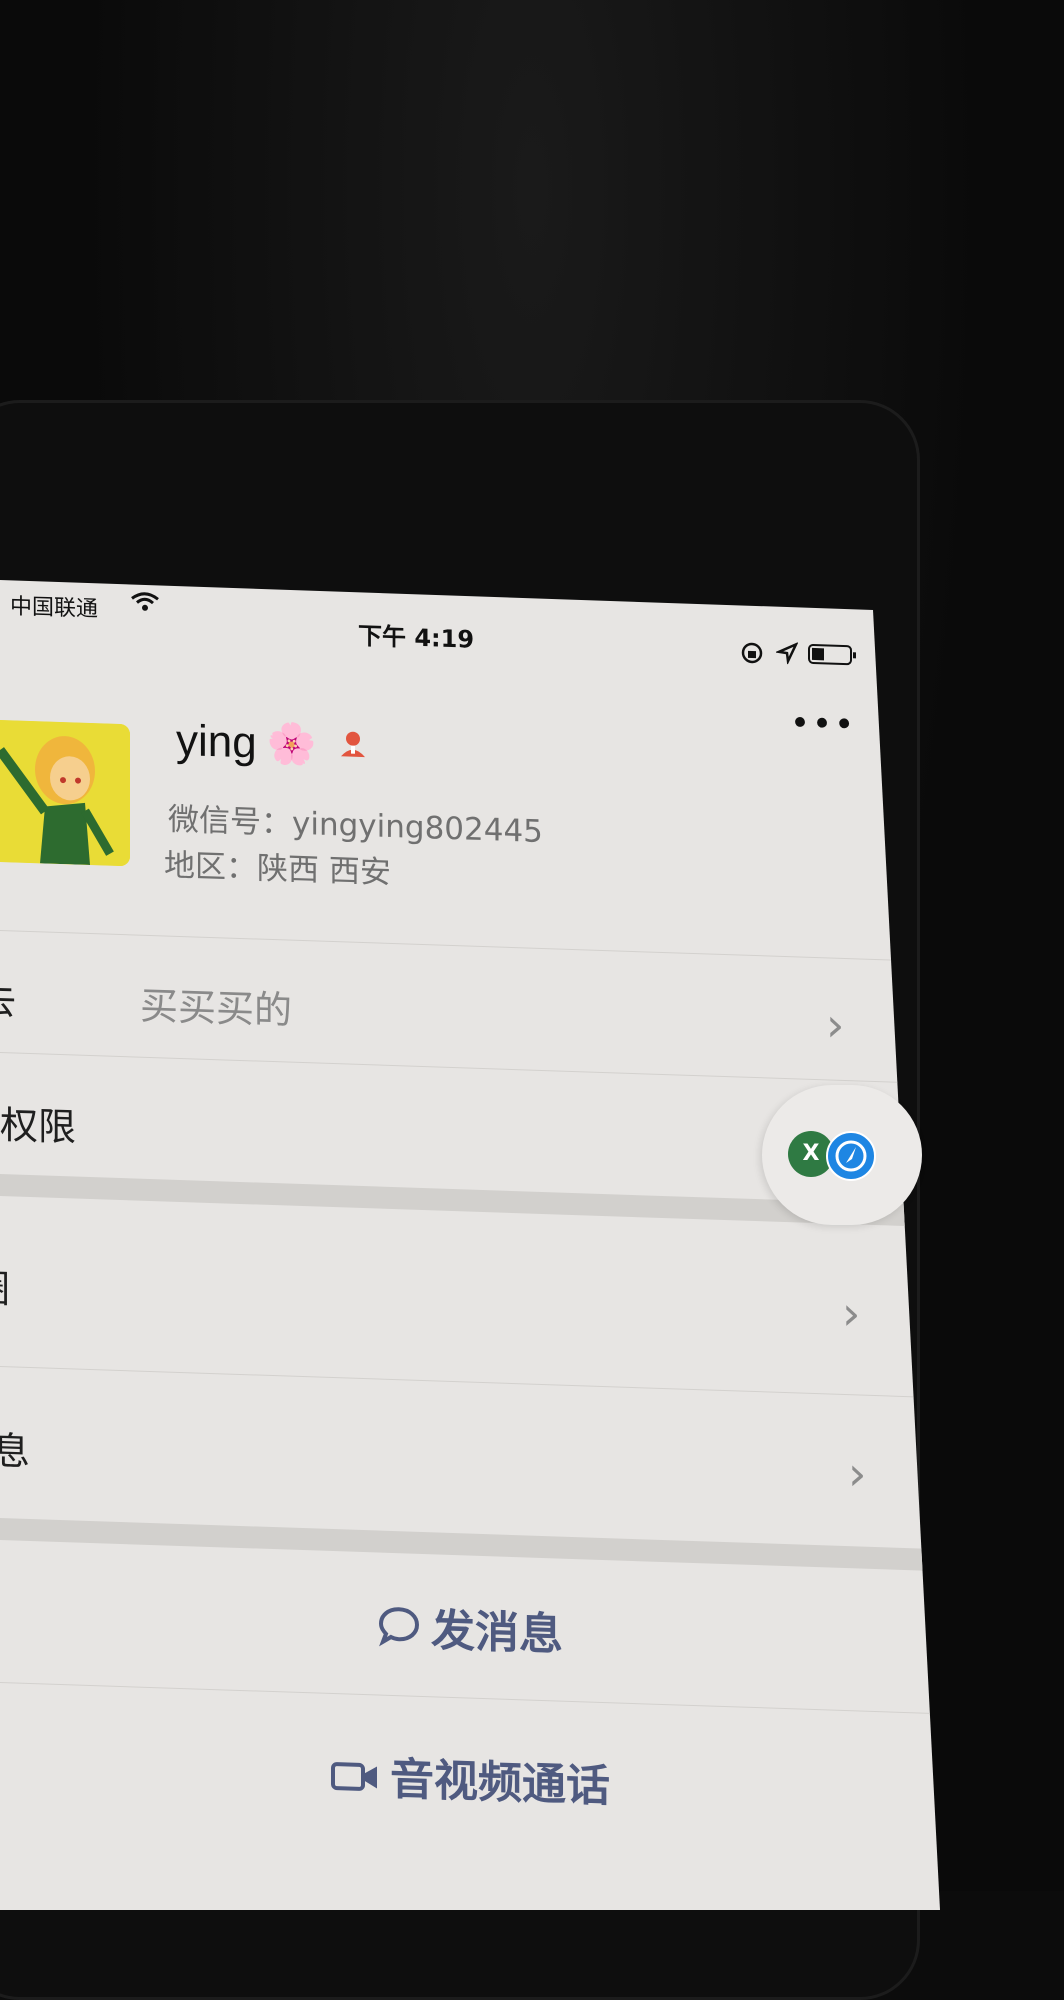 The image size is (1064, 2000). Describe the element at coordinates (786, 655) in the screenshot. I see `location-arrow-icon` at that location.